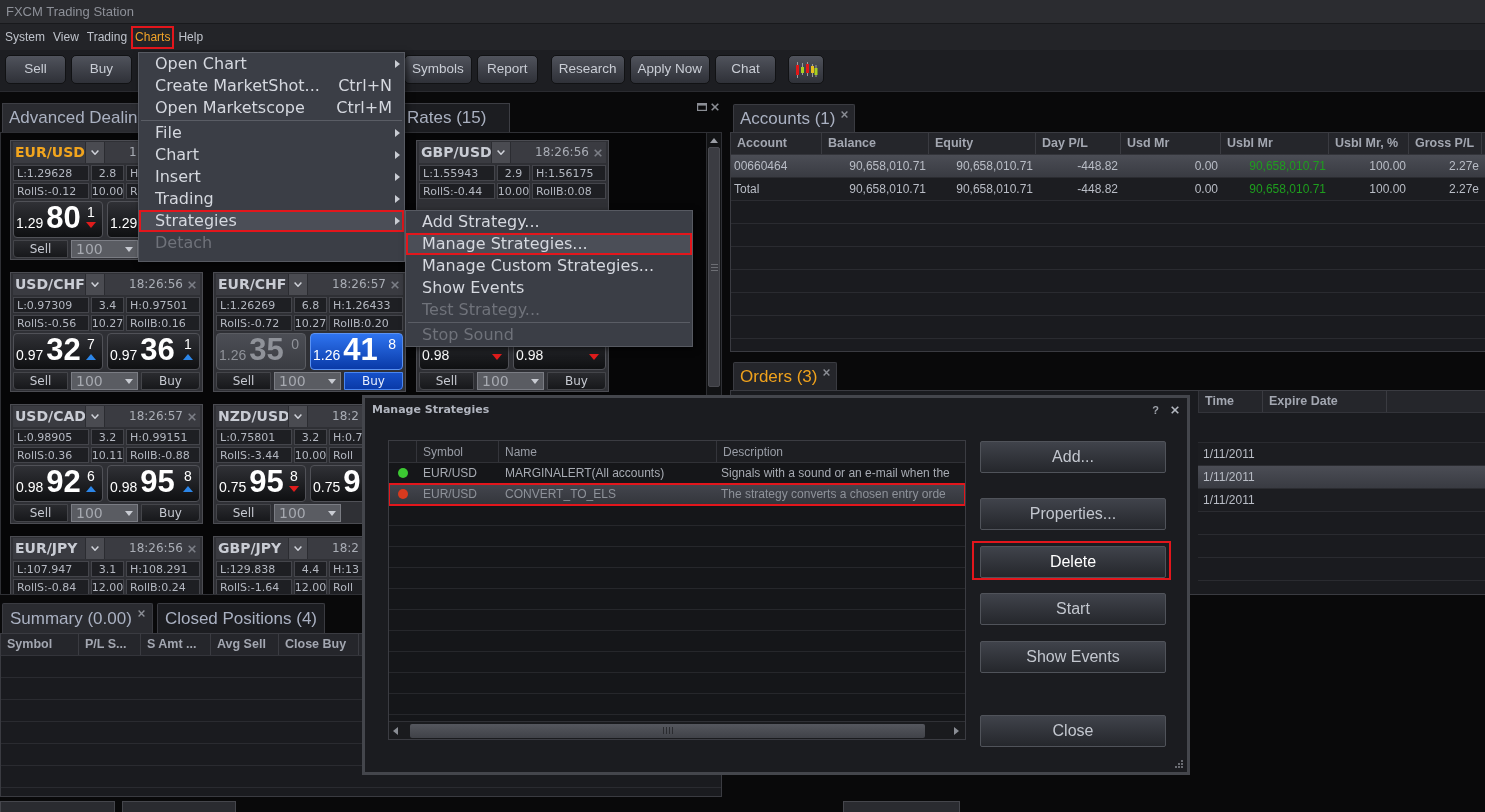 The width and height of the screenshot is (1485, 812). What do you see at coordinates (450, 473) in the screenshot?
I see `table-cell-text: EUR/USD` at bounding box center [450, 473].